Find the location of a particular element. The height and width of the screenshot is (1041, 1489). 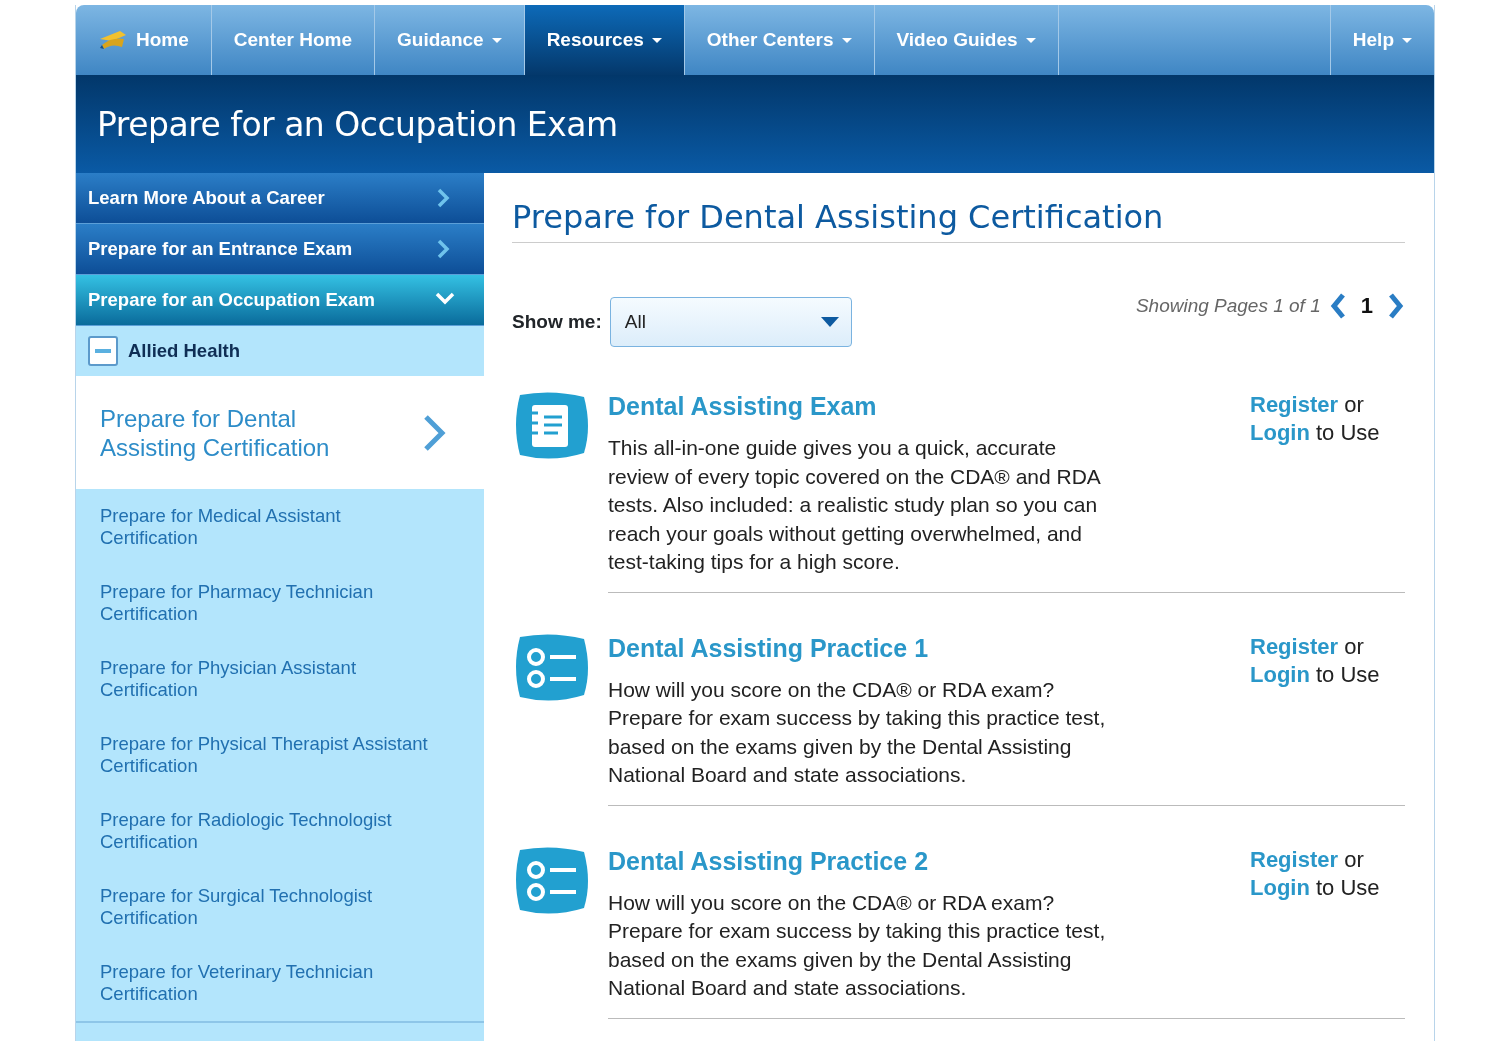

sidebar-section: Learn More About a Career is located at coordinates (280, 198).